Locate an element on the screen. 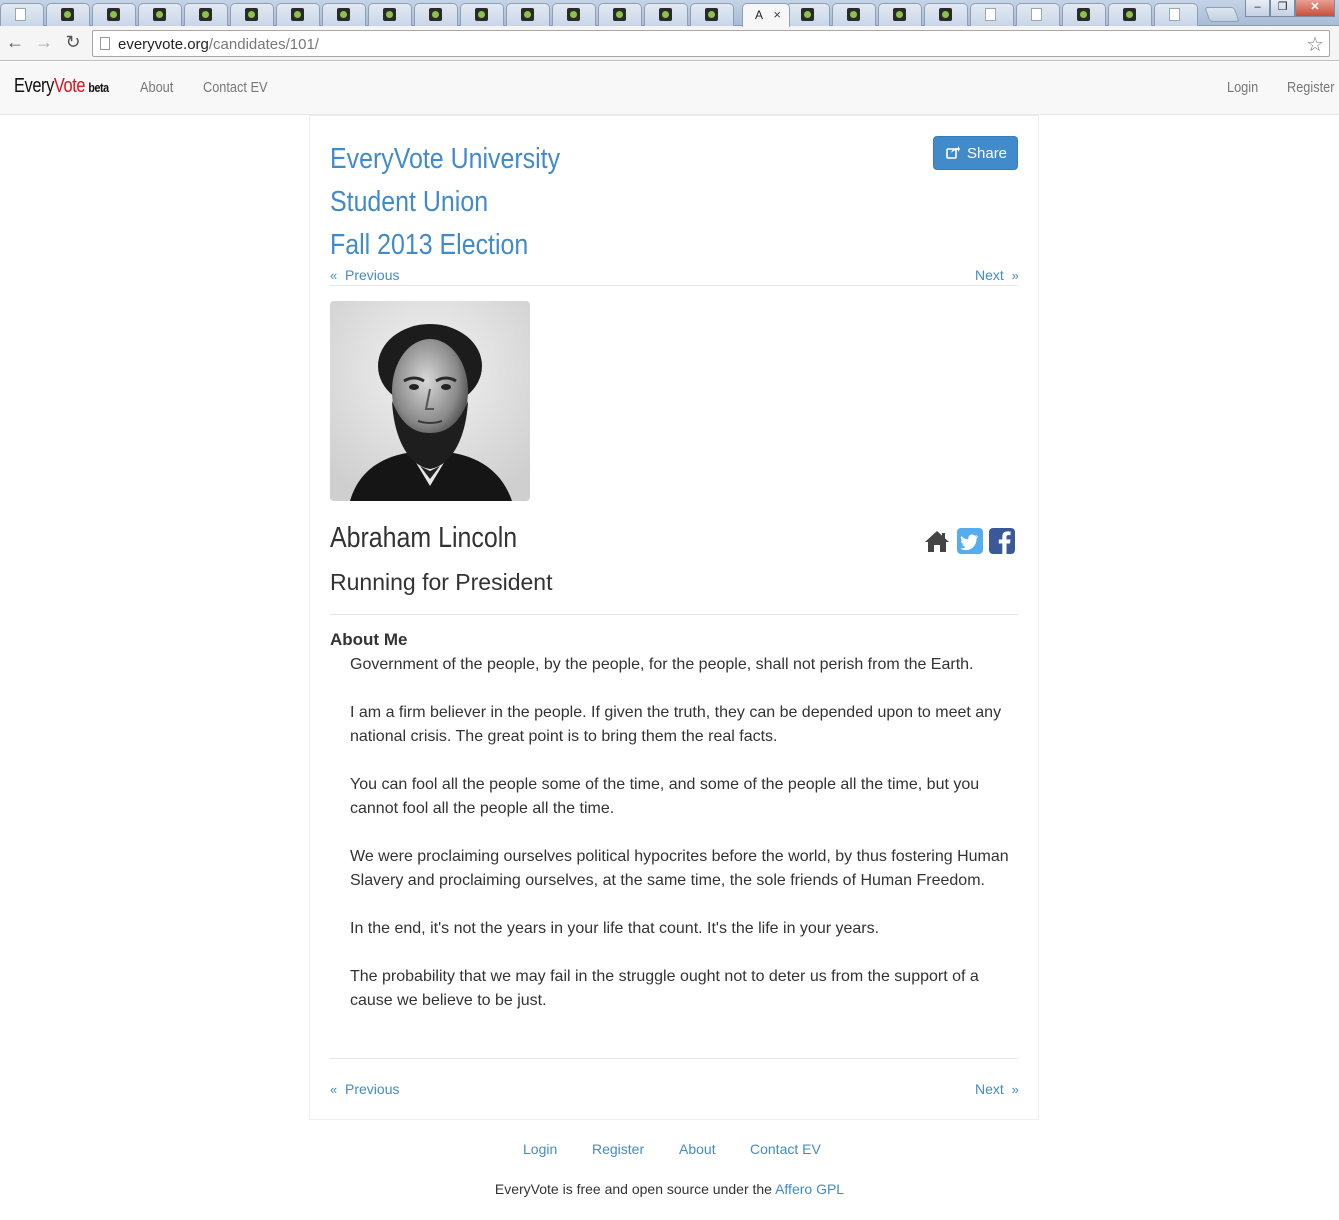 This screenshot has width=1339, height=1220. election-body: Student Union is located at coordinates (445, 202).